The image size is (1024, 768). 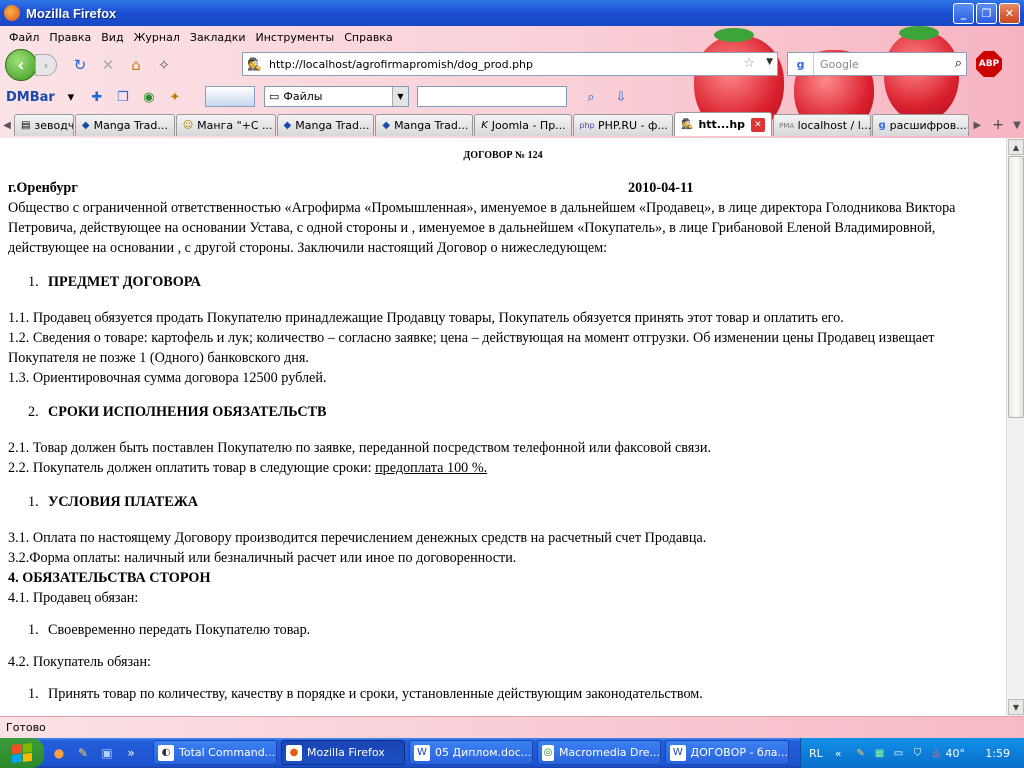 What do you see at coordinates (112, 37) in the screenshot?
I see `menu-view: Вид` at bounding box center [112, 37].